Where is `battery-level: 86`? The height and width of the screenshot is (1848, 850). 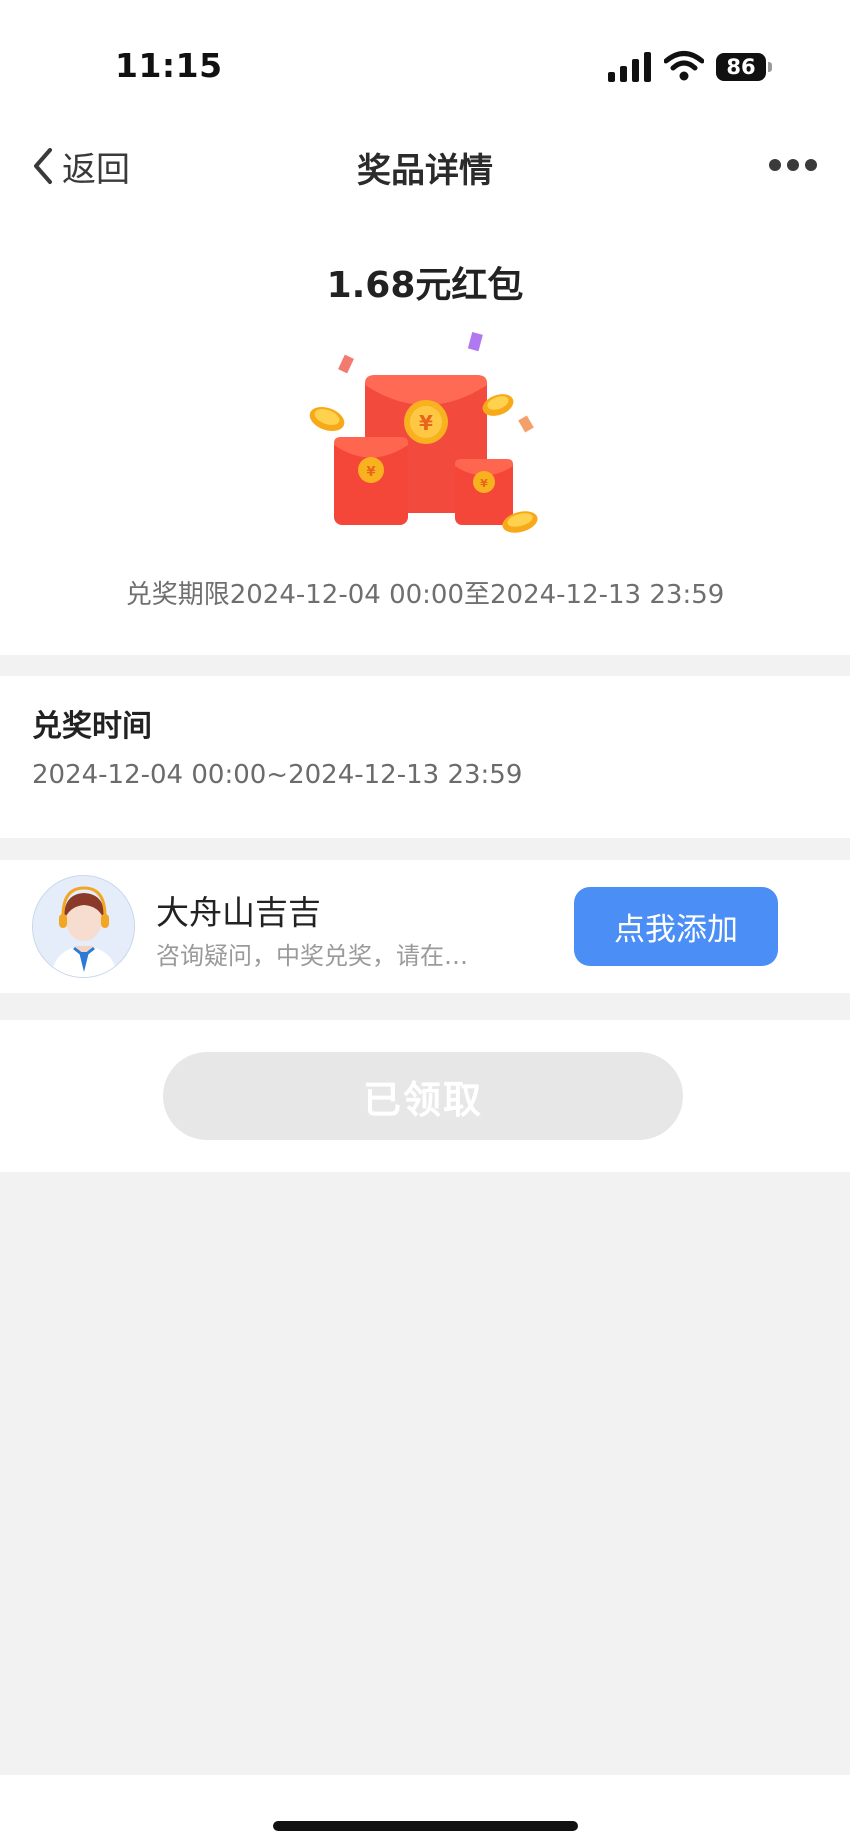
battery-level: 86 is located at coordinates (741, 67).